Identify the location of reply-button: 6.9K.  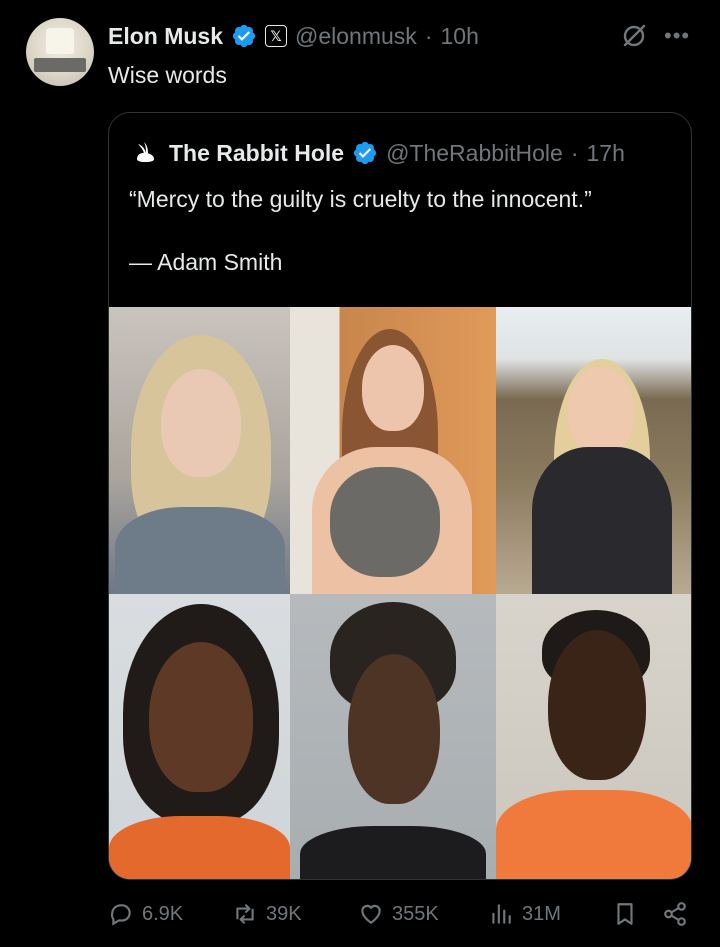
(145, 914).